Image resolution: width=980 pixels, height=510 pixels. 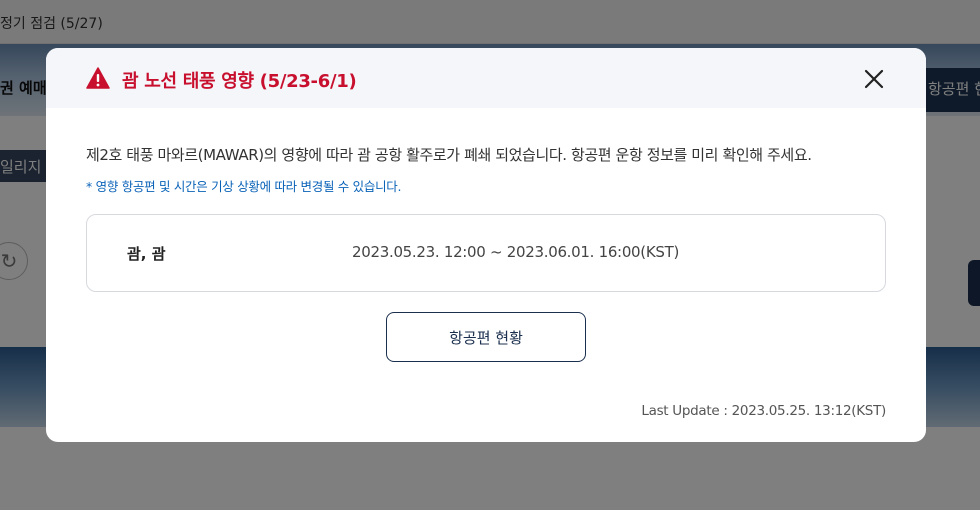 What do you see at coordinates (239, 81) in the screenshot?
I see `modal-title: 괌 노선 태풍 영향 (5/23-6/1)` at bounding box center [239, 81].